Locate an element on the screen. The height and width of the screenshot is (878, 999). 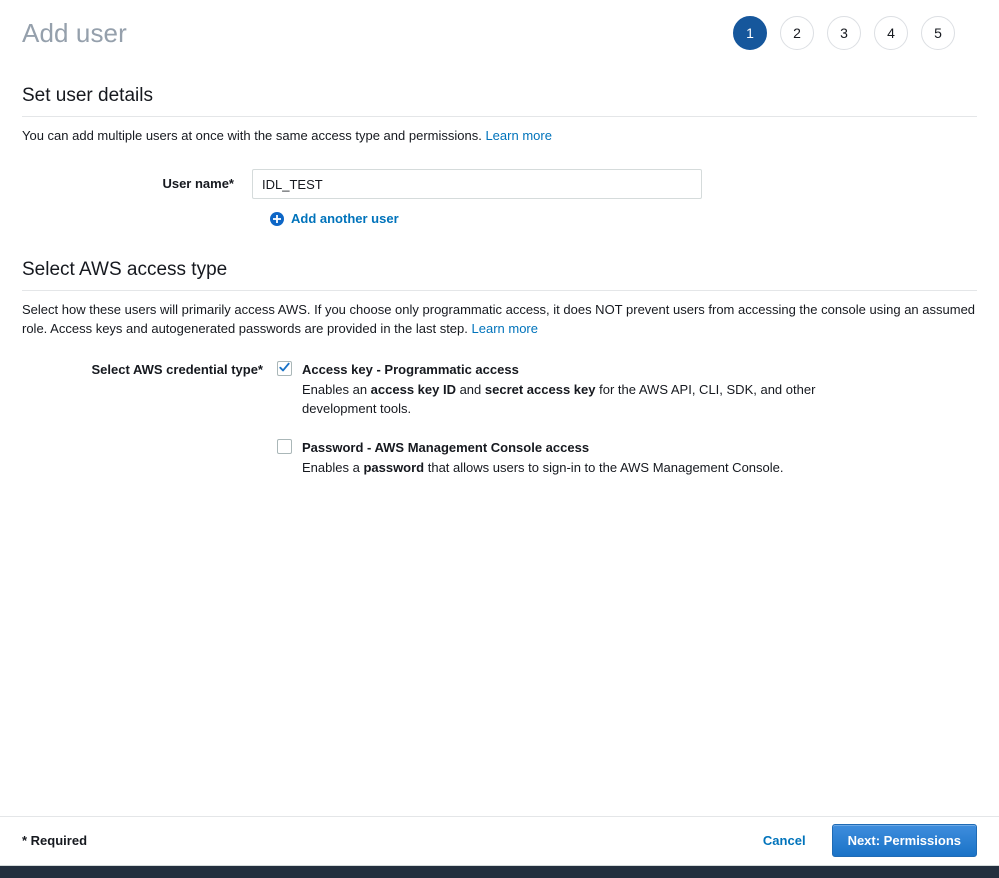
wizard-step-4: 4 is located at coordinates (891, 33).